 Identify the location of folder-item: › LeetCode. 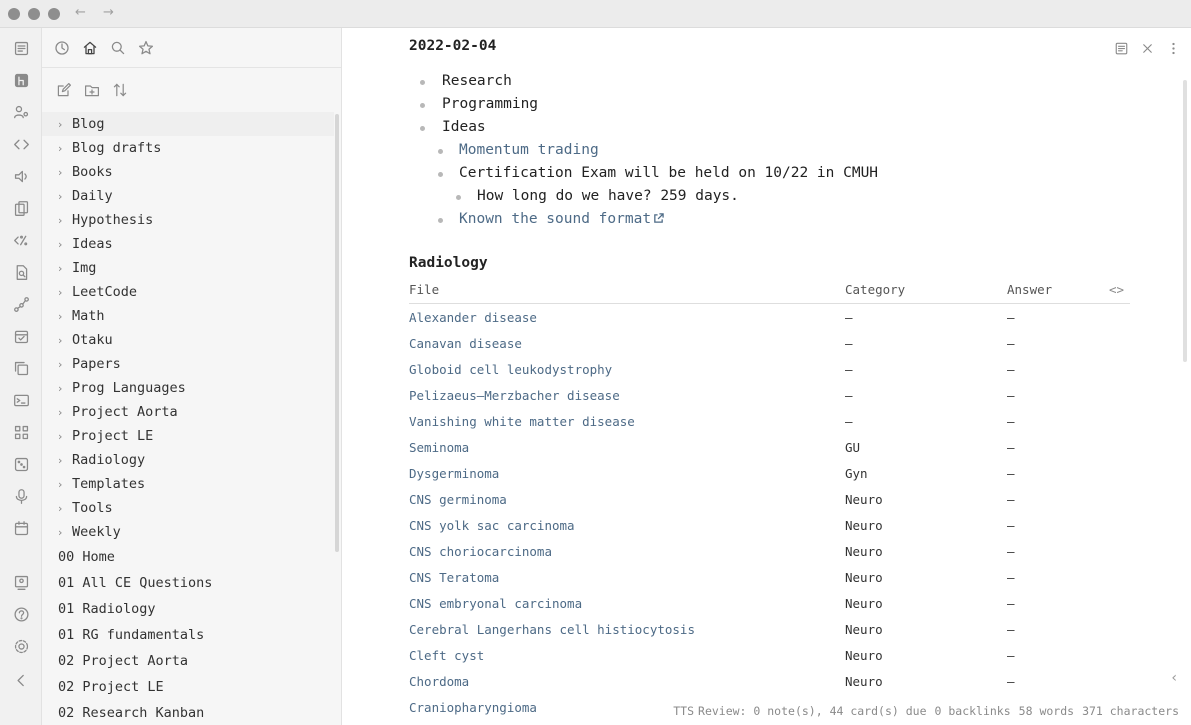
(188, 292).